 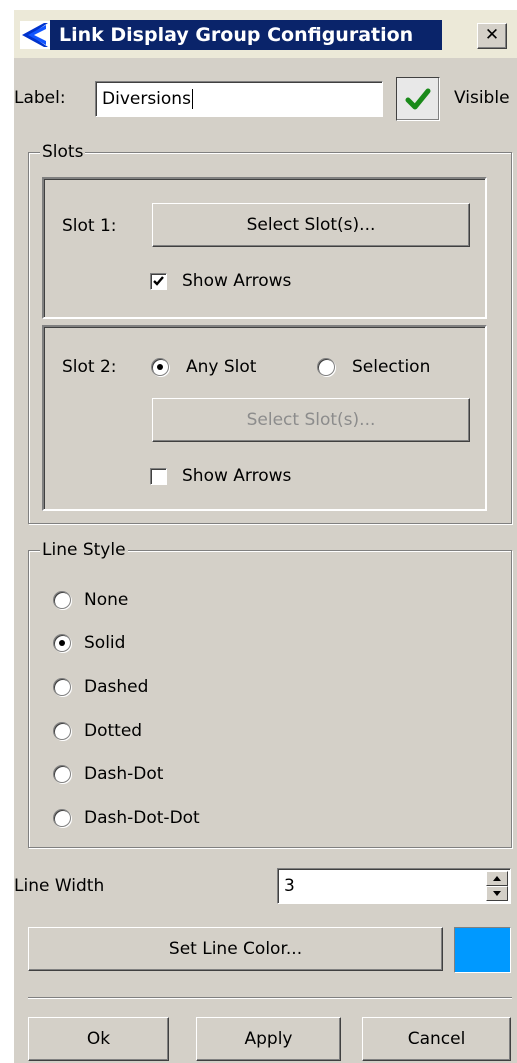 I want to click on line-width-label: Line Width, so click(x=59, y=886).